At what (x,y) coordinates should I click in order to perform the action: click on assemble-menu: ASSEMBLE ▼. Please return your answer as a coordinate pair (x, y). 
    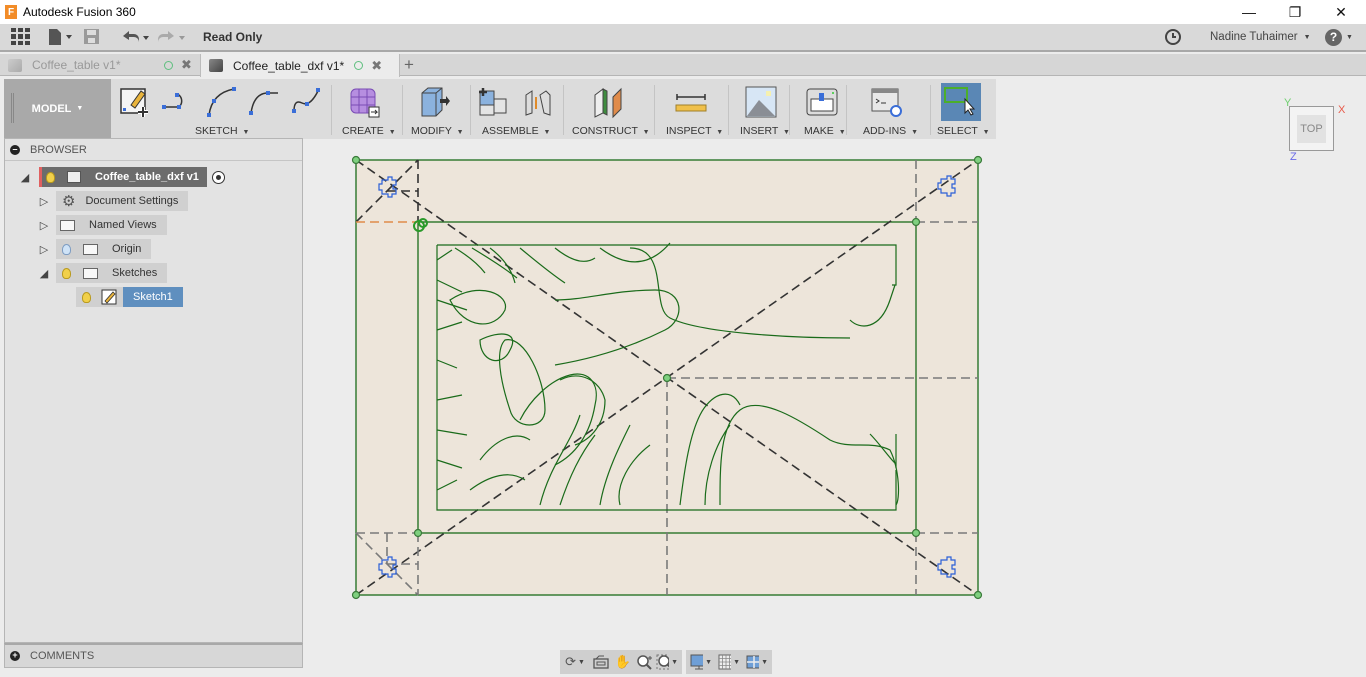
    Looking at the image, I should click on (516, 131).